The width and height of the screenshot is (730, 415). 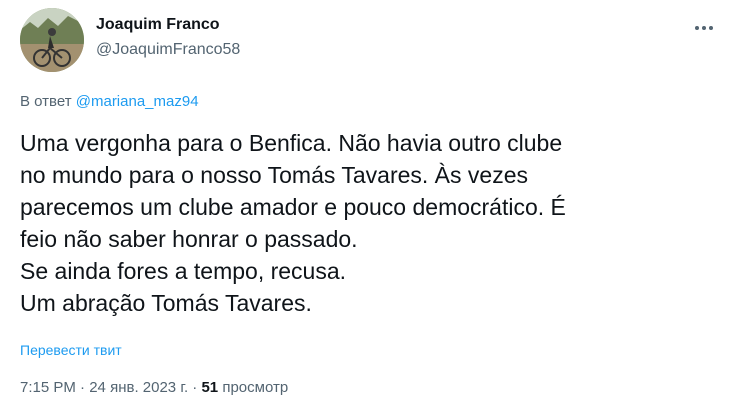 I want to click on more-options-button, so click(x=704, y=28).